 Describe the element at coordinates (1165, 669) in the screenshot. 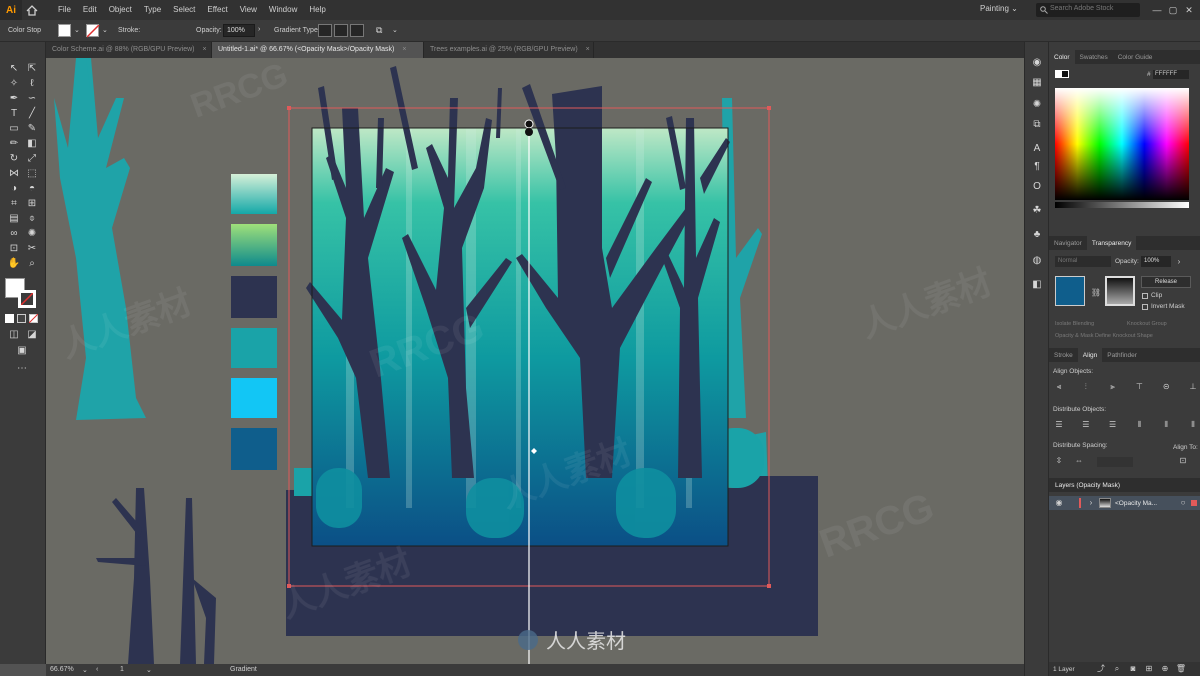

I see `new-layer-icon: ⊕` at that location.